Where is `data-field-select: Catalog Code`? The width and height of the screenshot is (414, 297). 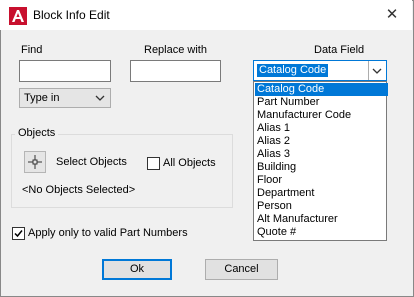 data-field-select: Catalog Code is located at coordinates (320, 70).